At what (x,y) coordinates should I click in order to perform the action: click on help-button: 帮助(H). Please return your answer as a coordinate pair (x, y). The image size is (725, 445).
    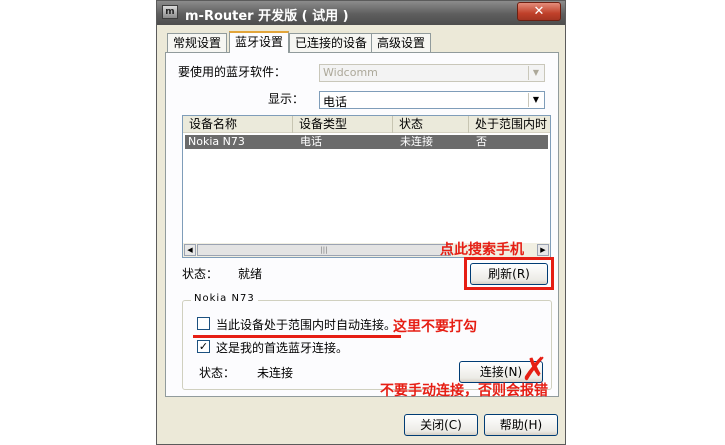
    Looking at the image, I should click on (521, 425).